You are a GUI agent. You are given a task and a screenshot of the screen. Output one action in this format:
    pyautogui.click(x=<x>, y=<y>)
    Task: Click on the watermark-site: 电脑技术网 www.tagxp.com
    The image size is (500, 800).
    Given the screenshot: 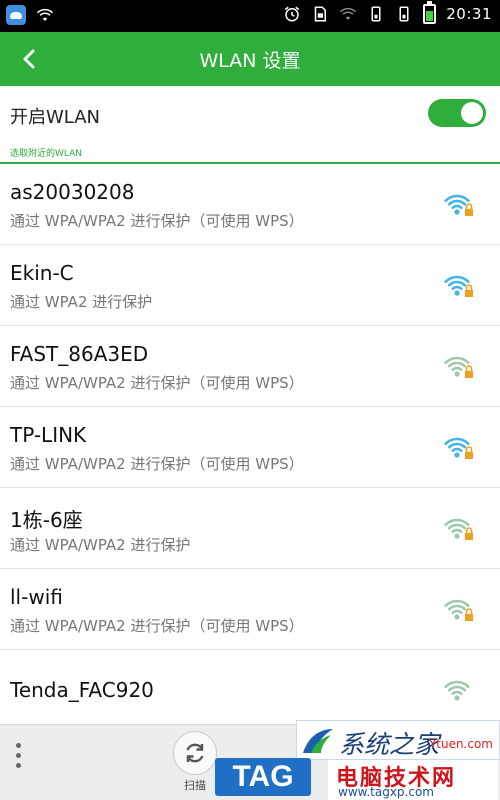 What is the action you would take?
    pyautogui.click(x=413, y=780)
    